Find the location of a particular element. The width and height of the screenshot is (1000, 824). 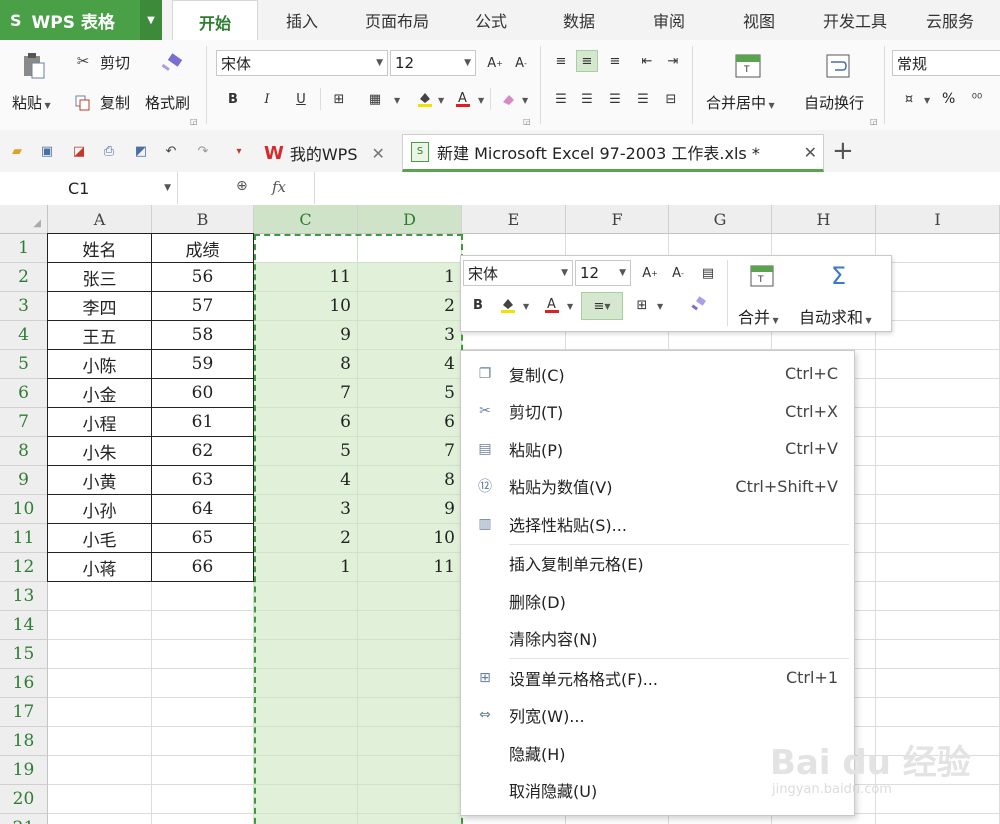

new-tab-button: + is located at coordinates (843, 151).